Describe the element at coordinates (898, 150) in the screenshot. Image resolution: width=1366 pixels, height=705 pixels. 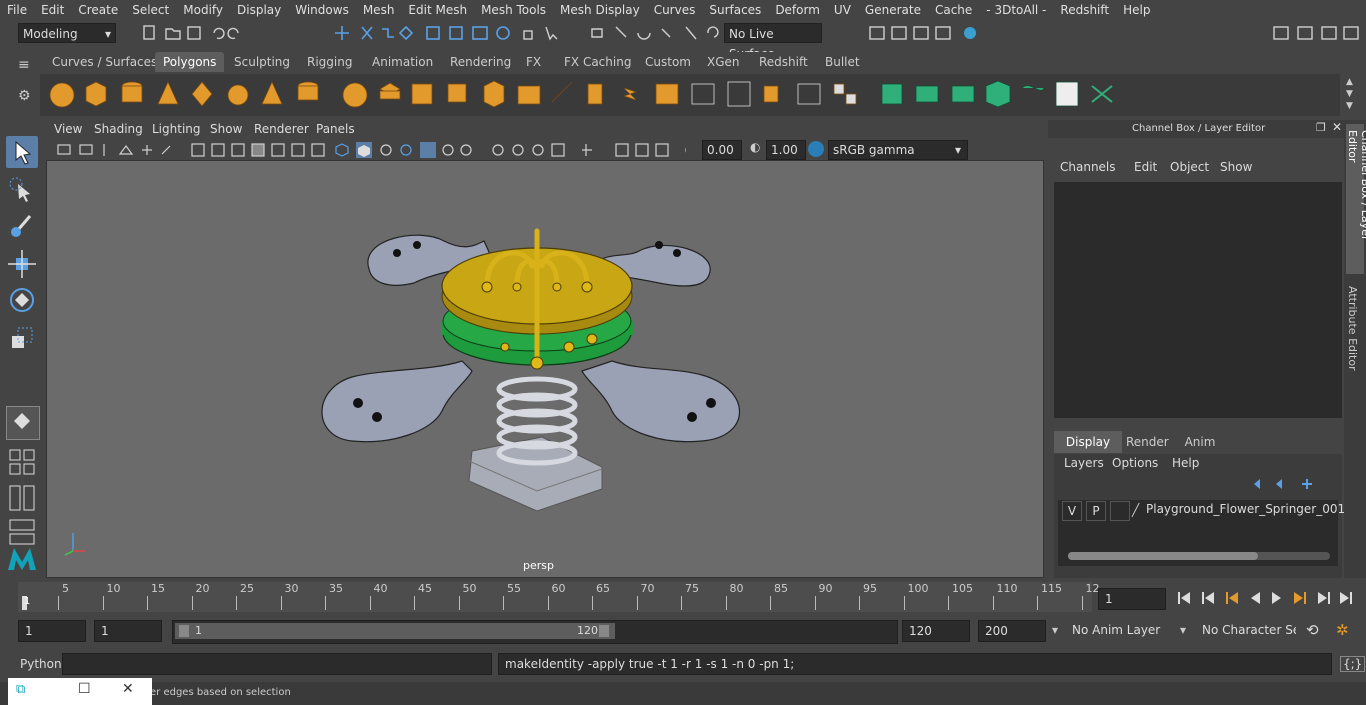
I see `color-space-select: sRGB gamma ▾` at that location.